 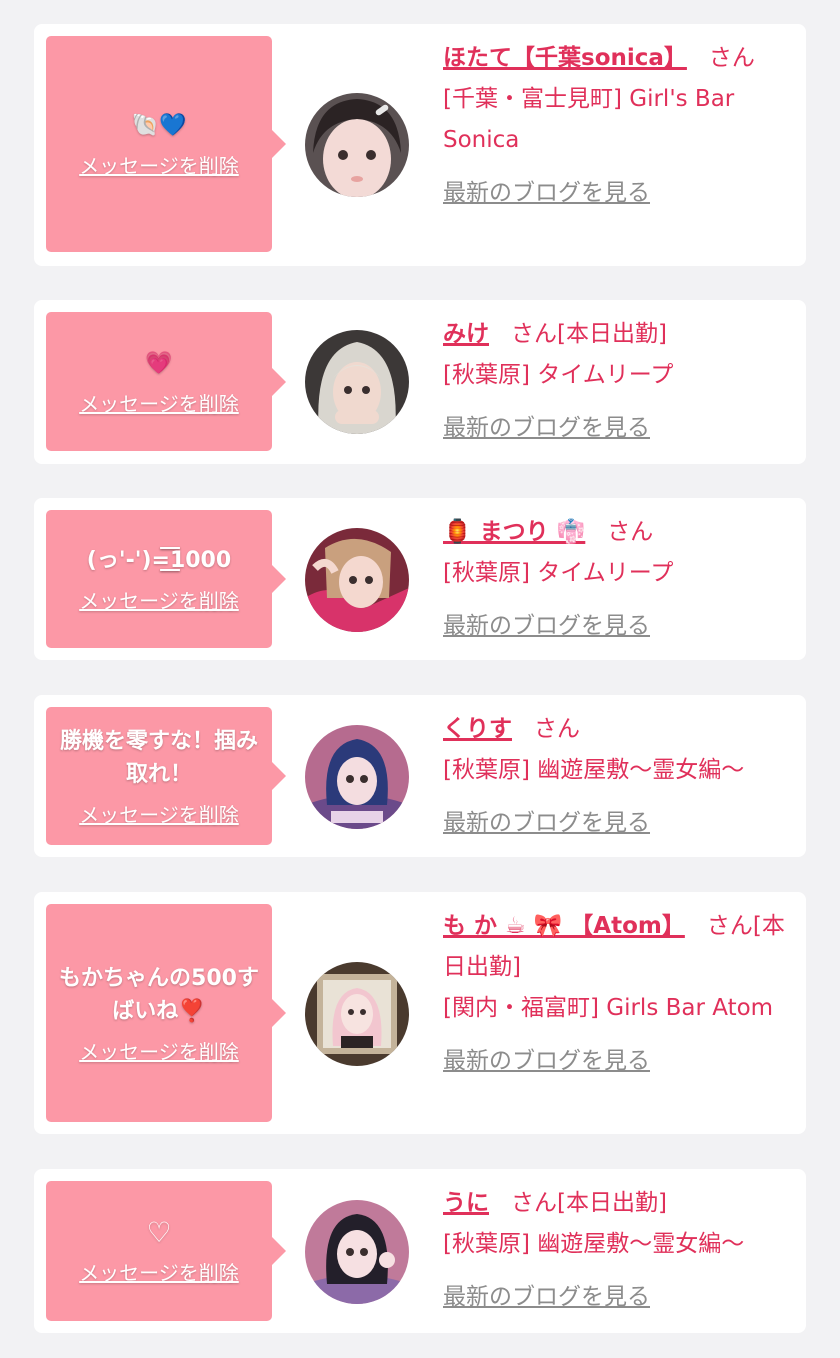 I want to click on message-bubble: もかちゃんの500すばいね❣️ メッセージを削除, so click(x=166, y=1013).